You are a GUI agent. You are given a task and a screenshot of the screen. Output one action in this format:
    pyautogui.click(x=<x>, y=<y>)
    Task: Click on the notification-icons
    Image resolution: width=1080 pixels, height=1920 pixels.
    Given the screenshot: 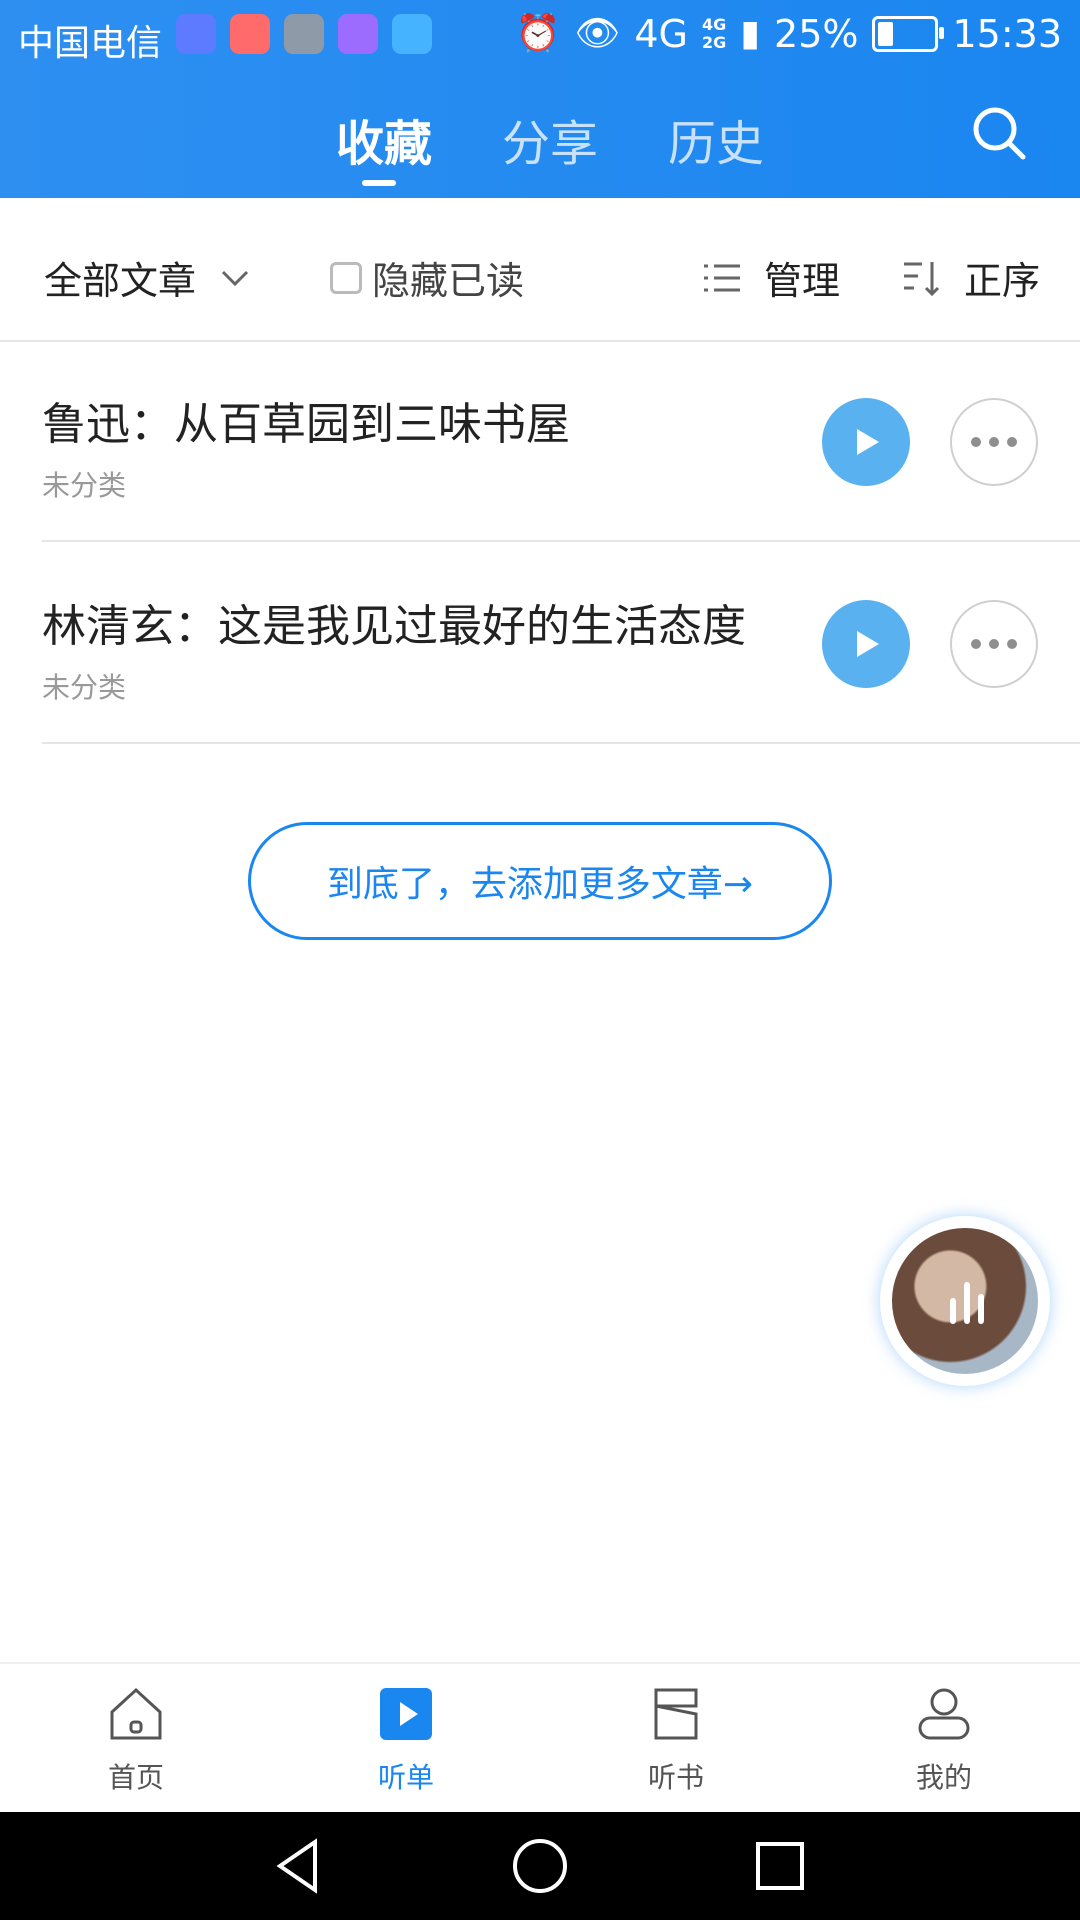 What is the action you would take?
    pyautogui.click(x=304, y=34)
    